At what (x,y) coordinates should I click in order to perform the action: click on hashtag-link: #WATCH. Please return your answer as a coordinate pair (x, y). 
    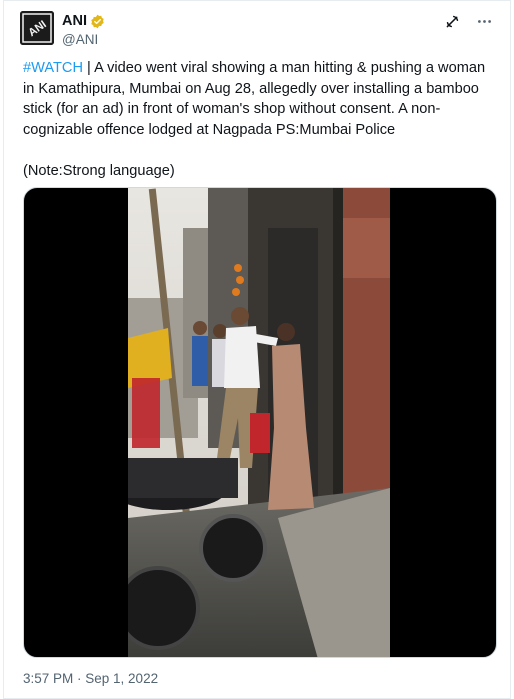
    Looking at the image, I should click on (53, 68).